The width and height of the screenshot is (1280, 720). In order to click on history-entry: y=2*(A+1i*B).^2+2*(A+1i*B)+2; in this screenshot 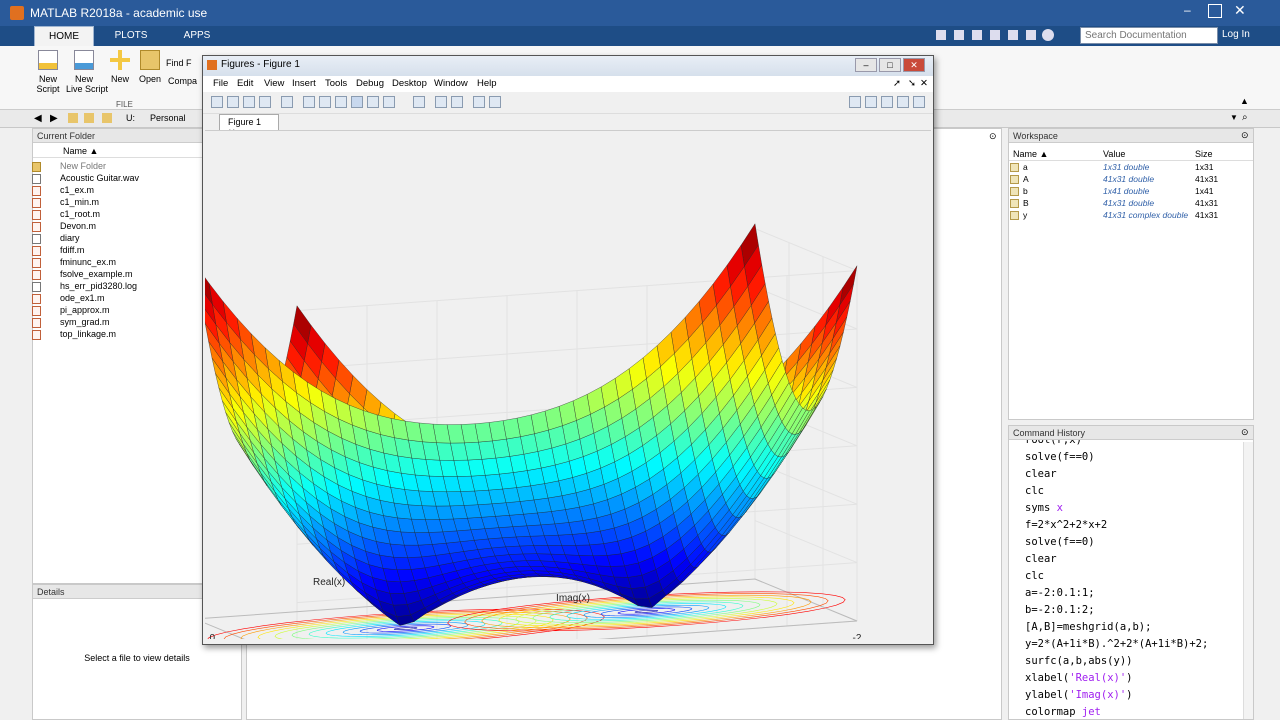, I will do `click(1116, 644)`.